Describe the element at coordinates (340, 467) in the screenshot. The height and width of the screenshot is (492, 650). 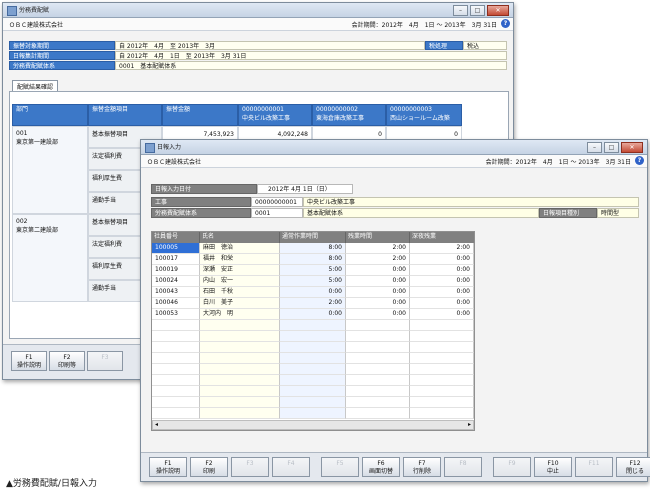
I see `f5-function-key: F5` at that location.